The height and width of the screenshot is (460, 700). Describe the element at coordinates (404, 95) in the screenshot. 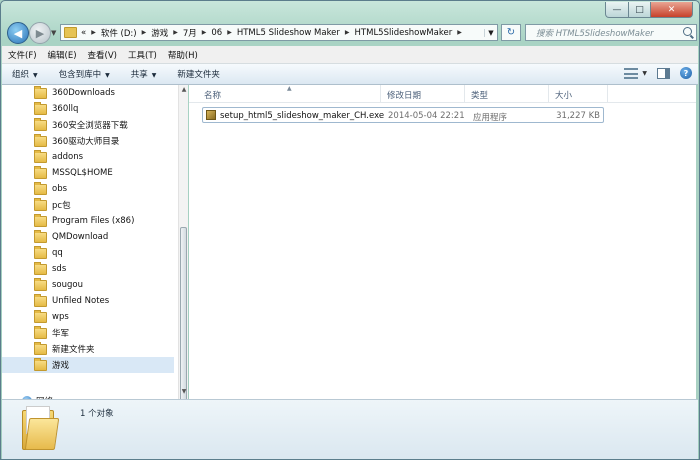

I see `column-date: 修改日期` at that location.